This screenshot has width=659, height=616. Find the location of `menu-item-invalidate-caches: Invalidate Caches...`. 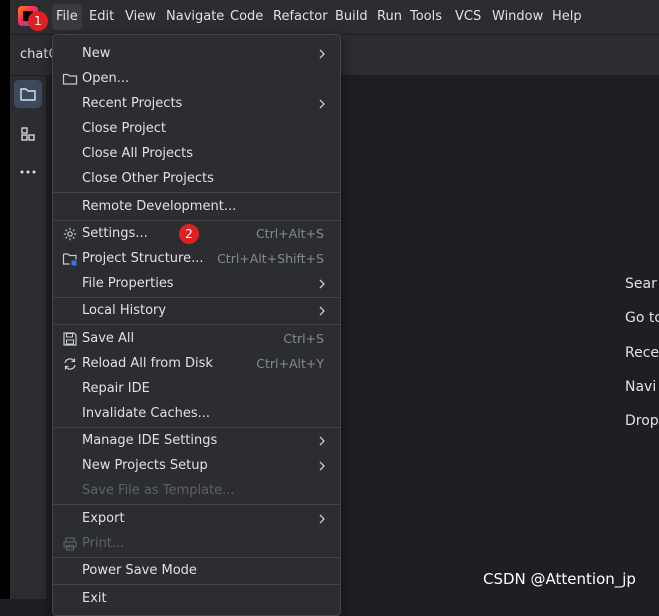

menu-item-invalidate-caches: Invalidate Caches... is located at coordinates (196, 414).